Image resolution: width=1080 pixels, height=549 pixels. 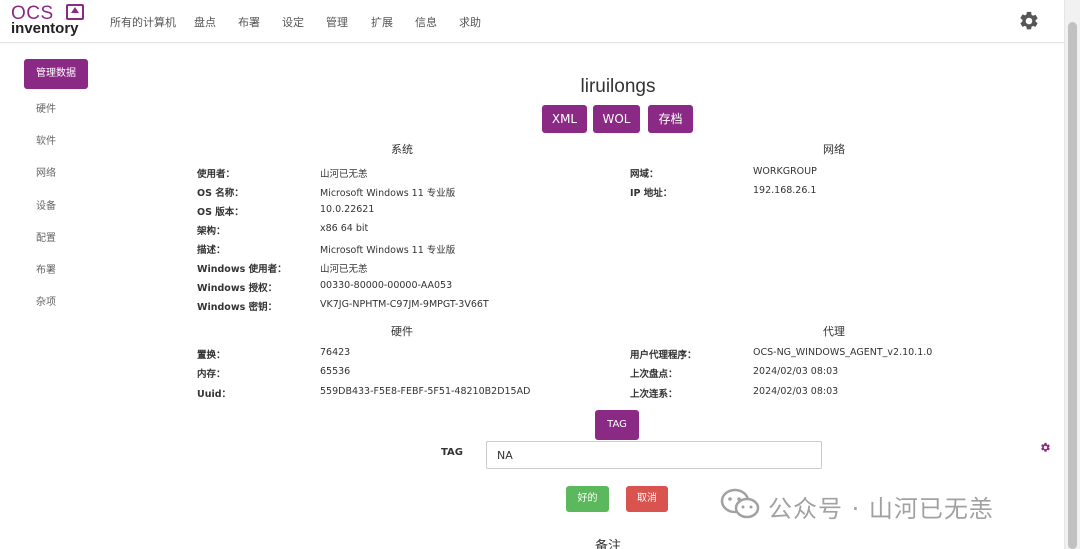 I want to click on watermark-text: 公众号 · 山河已无恙, so click(x=881, y=509).